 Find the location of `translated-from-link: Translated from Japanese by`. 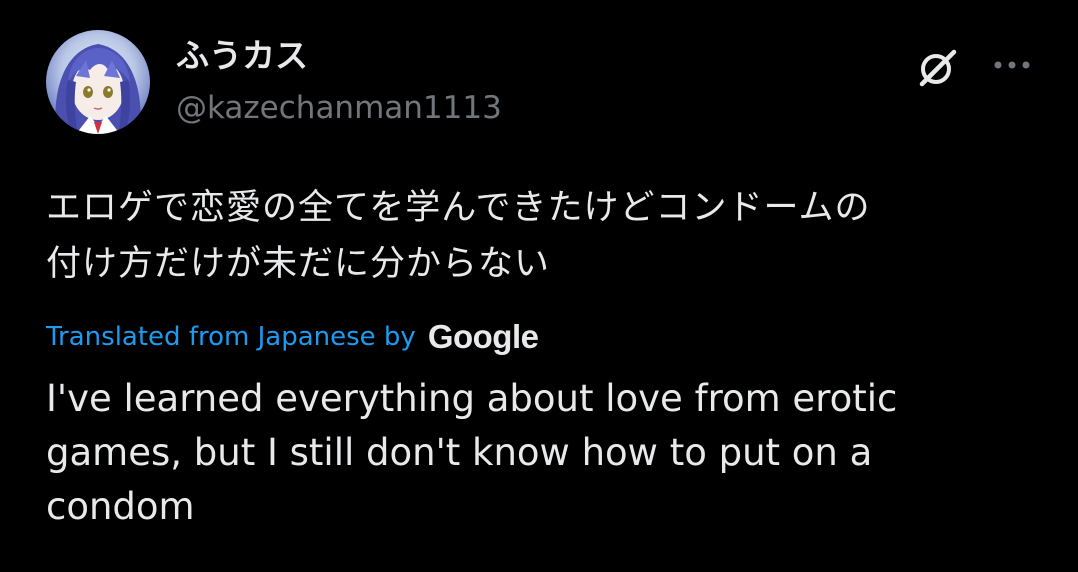

translated-from-link: Translated from Japanese by is located at coordinates (231, 337).